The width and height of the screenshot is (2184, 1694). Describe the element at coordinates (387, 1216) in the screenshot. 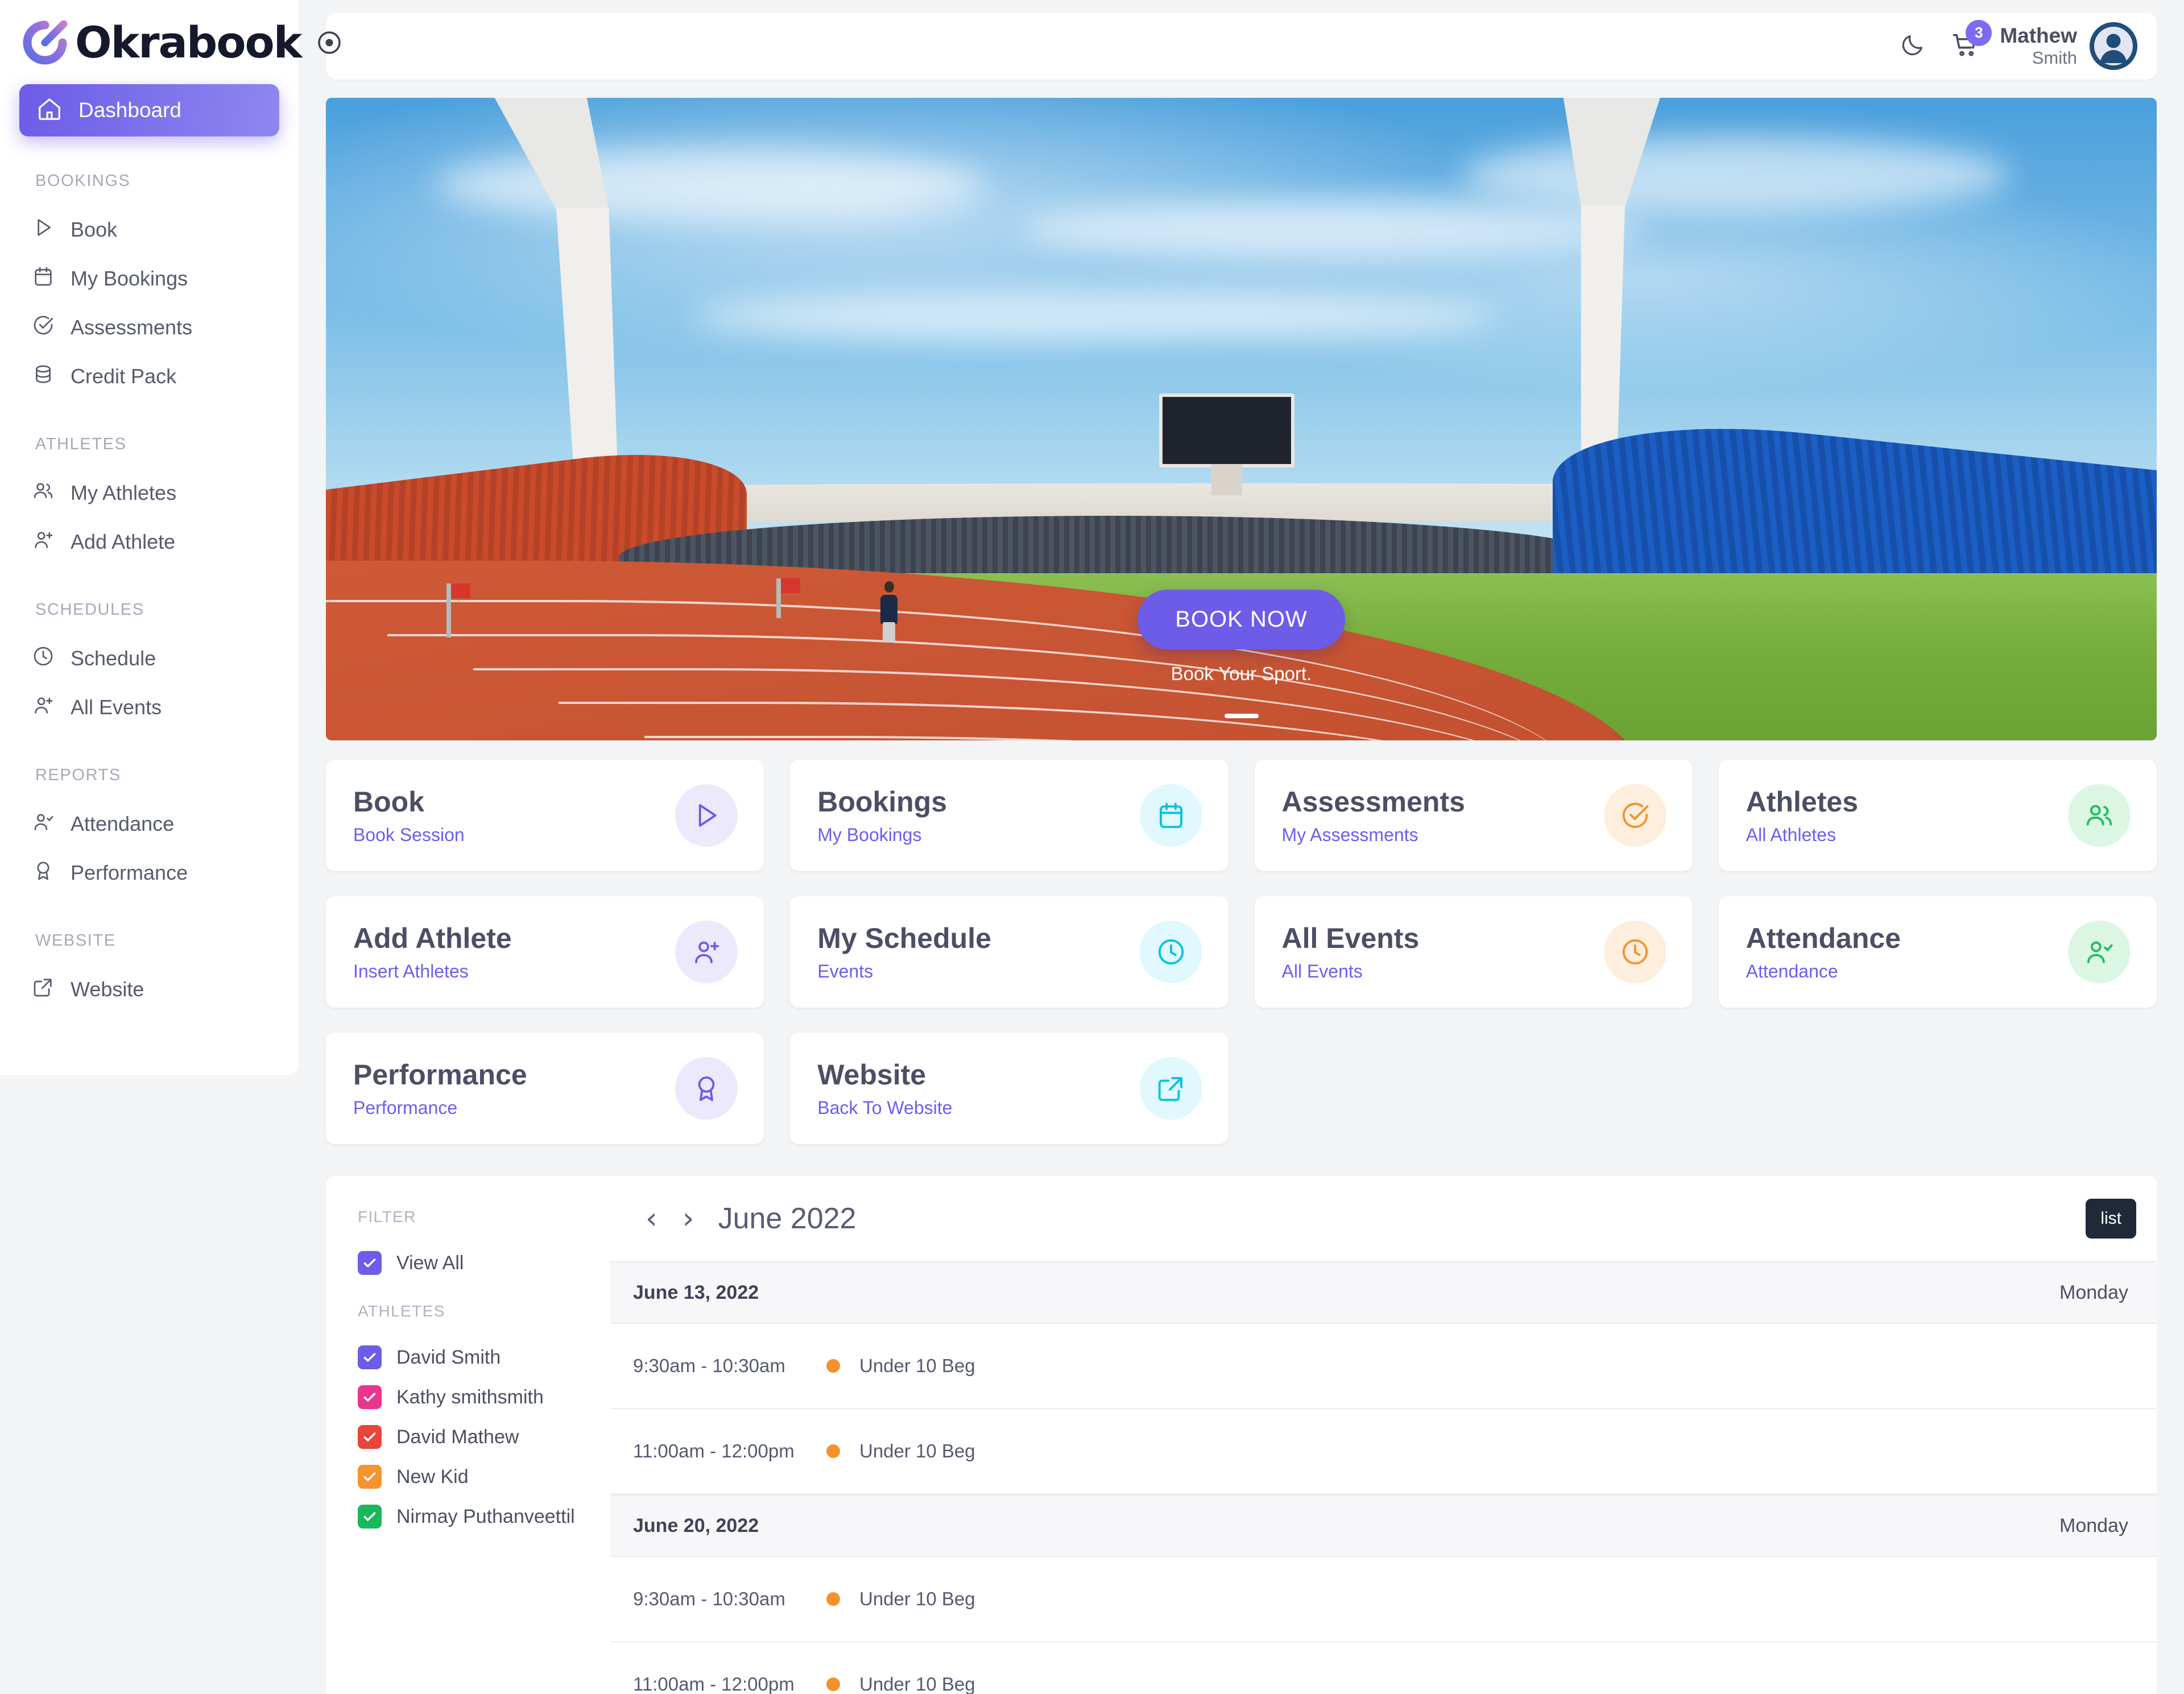

I see `filter-heading: FILTER` at that location.